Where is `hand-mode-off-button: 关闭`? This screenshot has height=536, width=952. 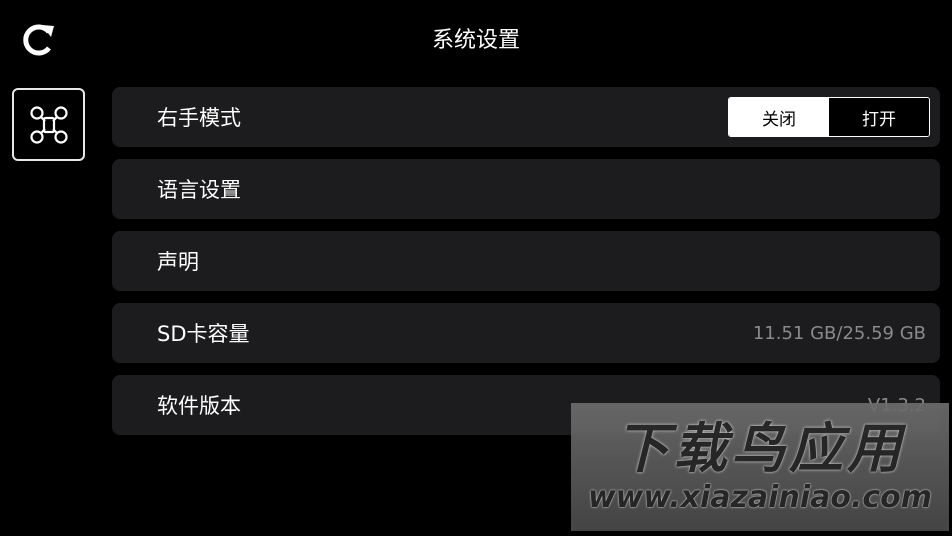
hand-mode-off-button: 关闭 is located at coordinates (779, 117).